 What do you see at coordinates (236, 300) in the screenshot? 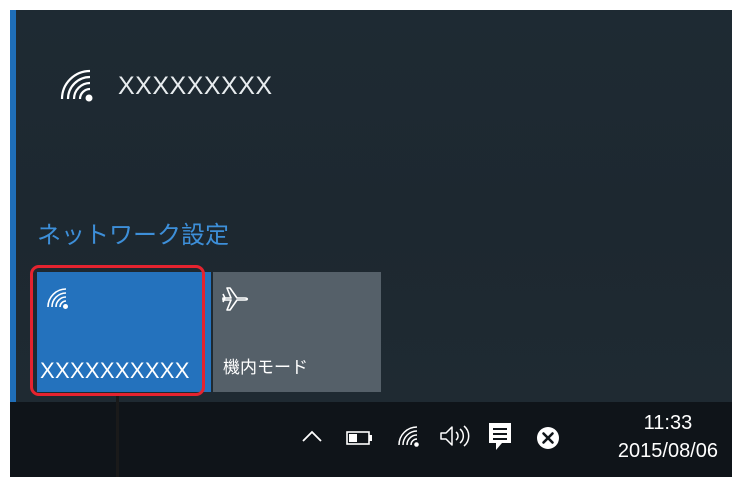
I see `airplane-icon` at bounding box center [236, 300].